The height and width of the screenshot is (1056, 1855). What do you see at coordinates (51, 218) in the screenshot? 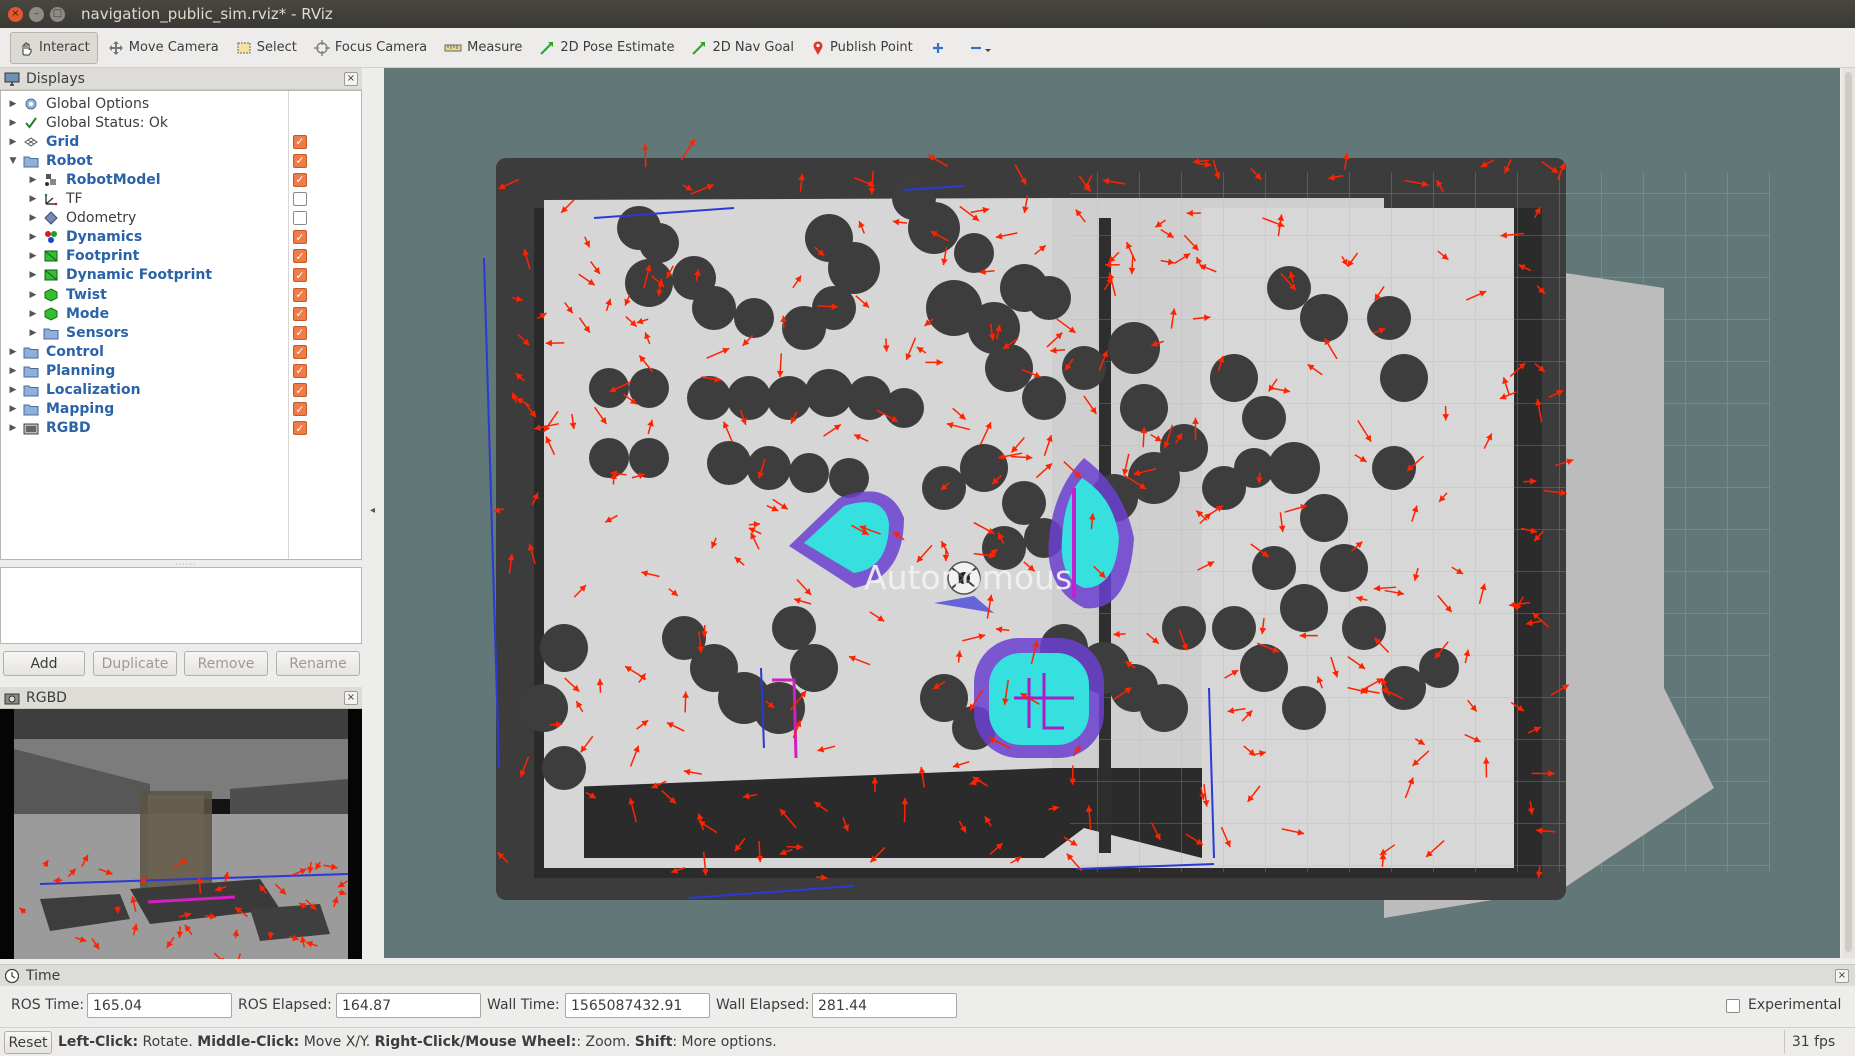
I see `odometry-icon` at bounding box center [51, 218].